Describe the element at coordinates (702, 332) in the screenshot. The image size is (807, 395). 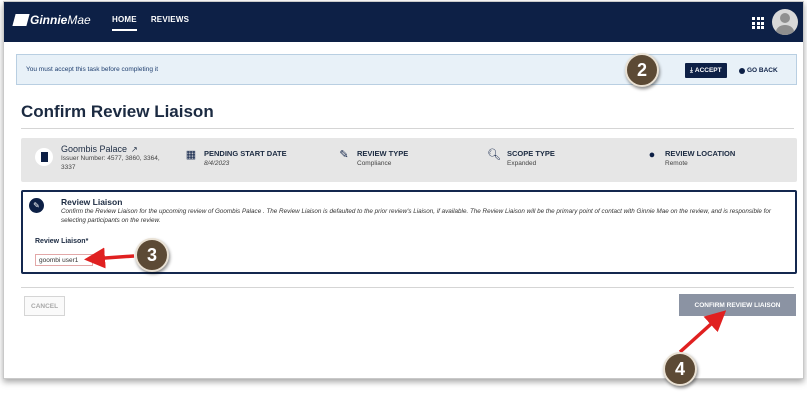
I see `arrow-to-confirm` at that location.